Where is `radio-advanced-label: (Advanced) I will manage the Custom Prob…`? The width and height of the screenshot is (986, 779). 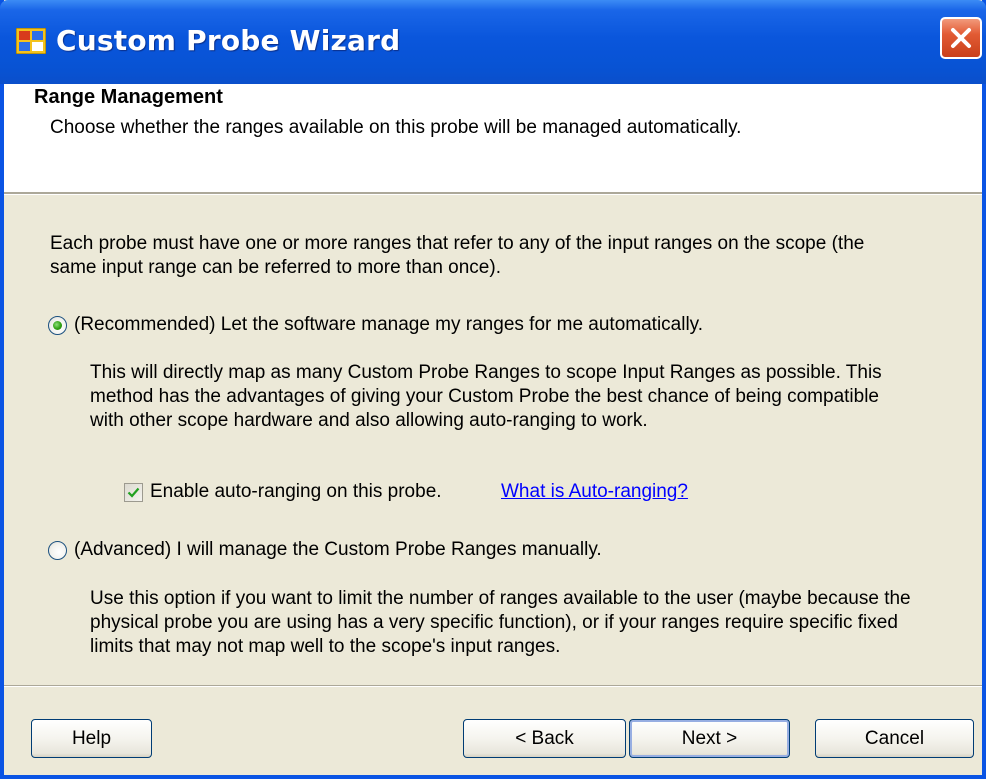 radio-advanced-label: (Advanced) I will manage the Custom Prob… is located at coordinates (338, 550).